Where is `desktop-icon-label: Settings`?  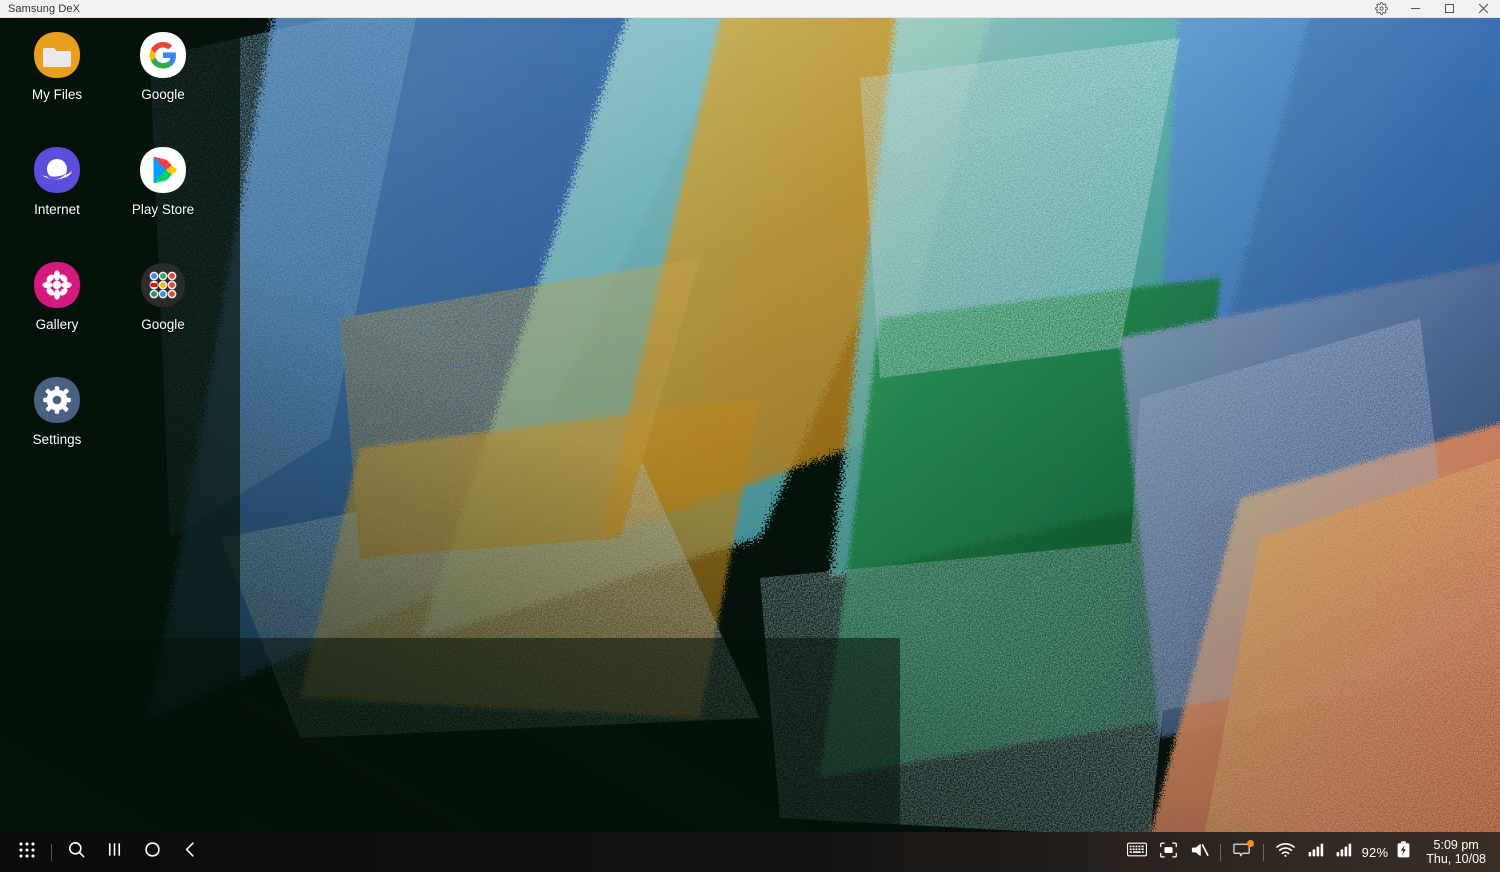 desktop-icon-label: Settings is located at coordinates (57, 439).